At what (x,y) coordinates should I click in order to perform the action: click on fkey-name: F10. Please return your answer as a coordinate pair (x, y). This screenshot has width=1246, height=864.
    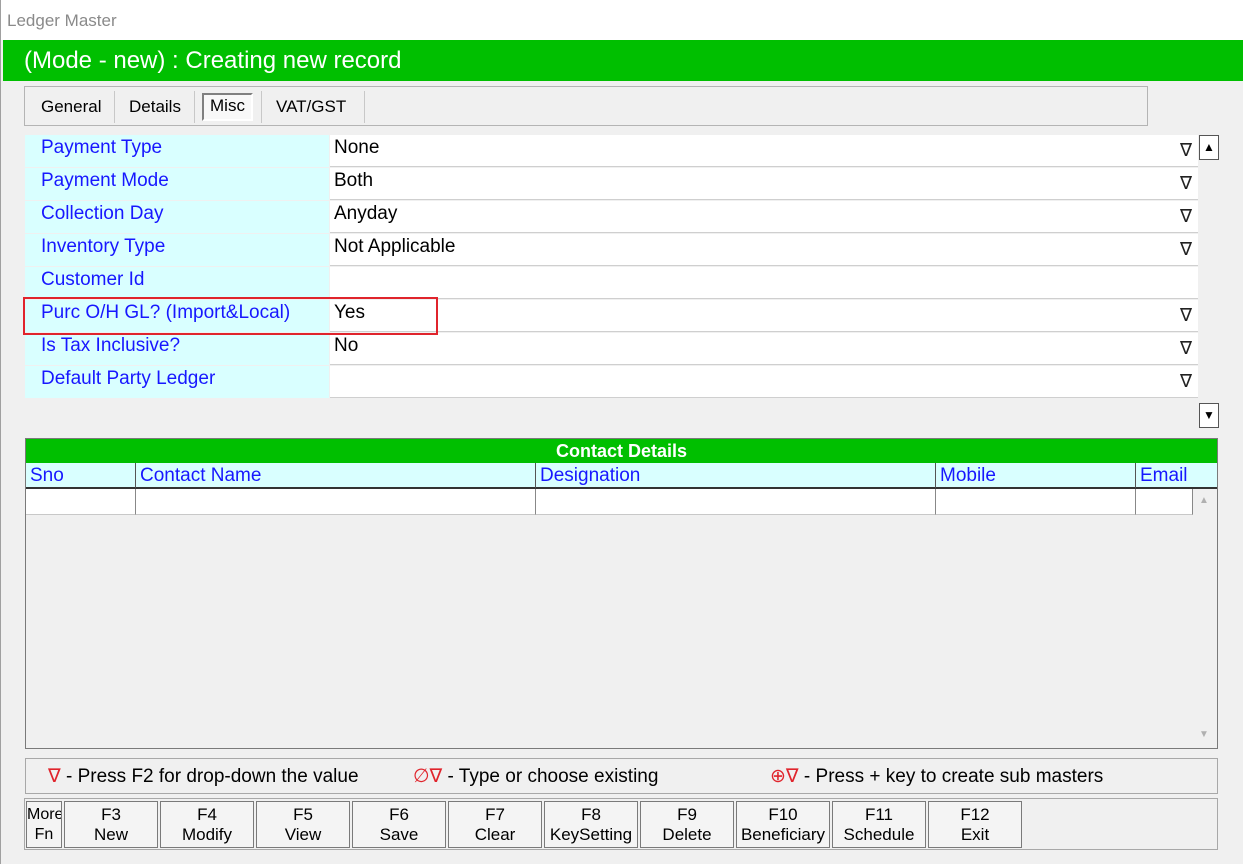
    Looking at the image, I should click on (783, 814).